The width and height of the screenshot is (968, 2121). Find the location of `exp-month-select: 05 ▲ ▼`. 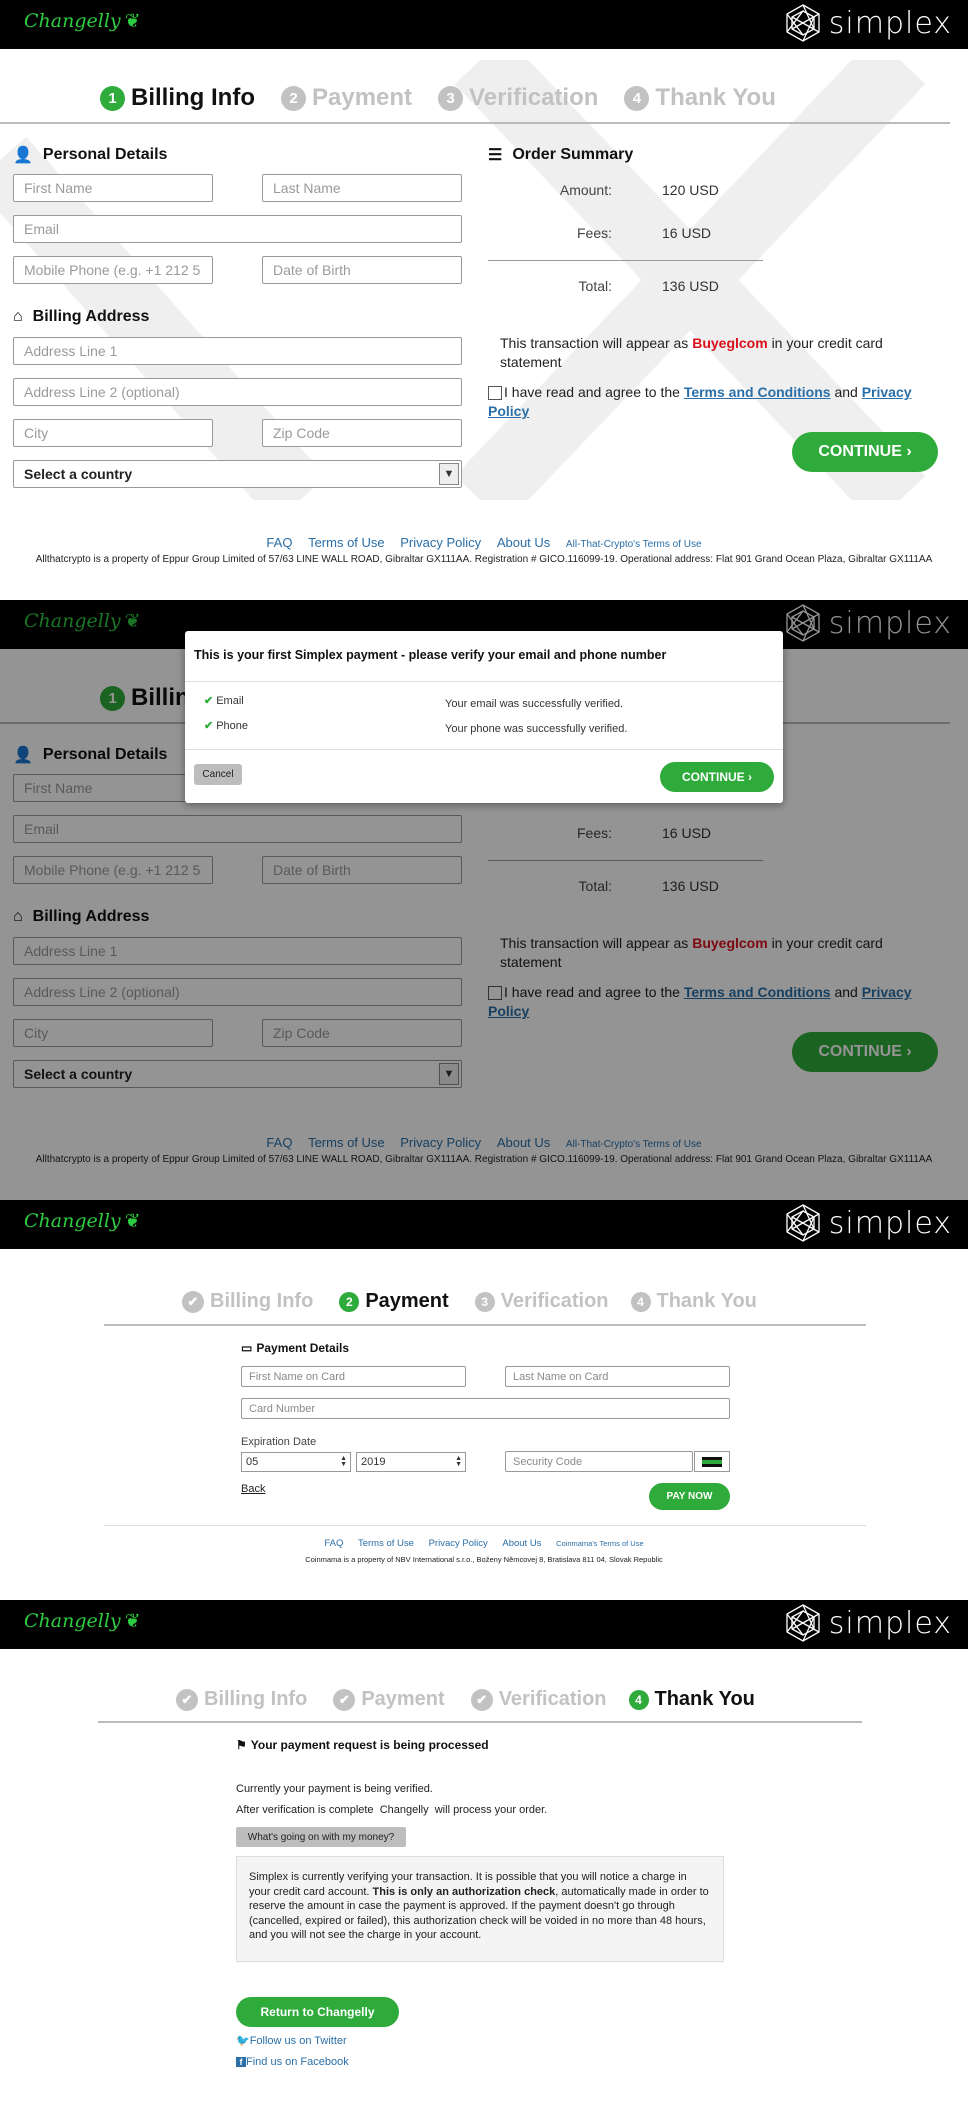

exp-month-select: 05 ▲ ▼ is located at coordinates (296, 1462).